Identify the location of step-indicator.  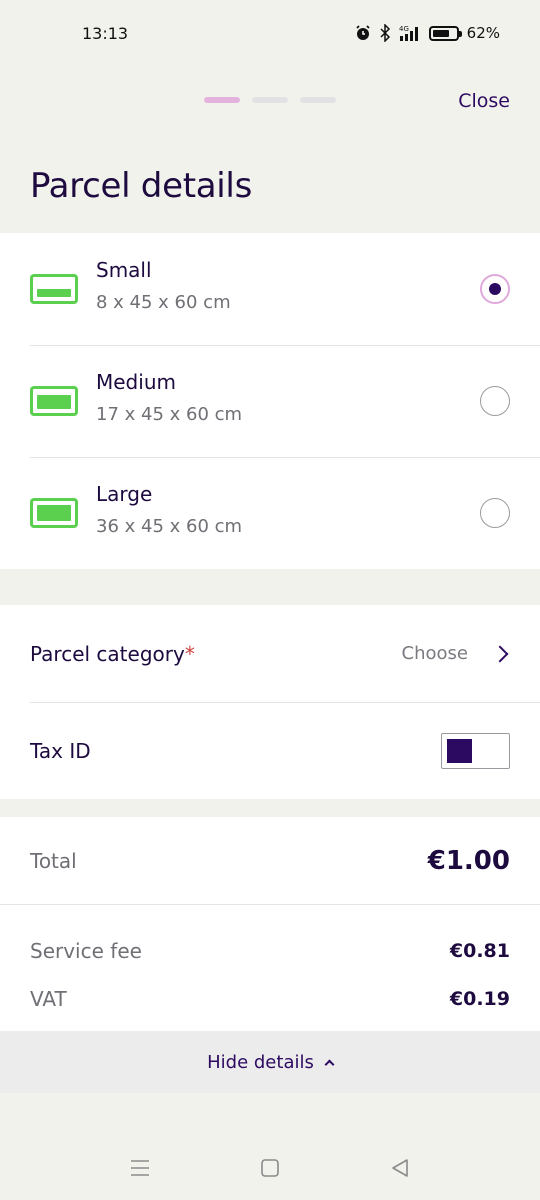
(270, 100).